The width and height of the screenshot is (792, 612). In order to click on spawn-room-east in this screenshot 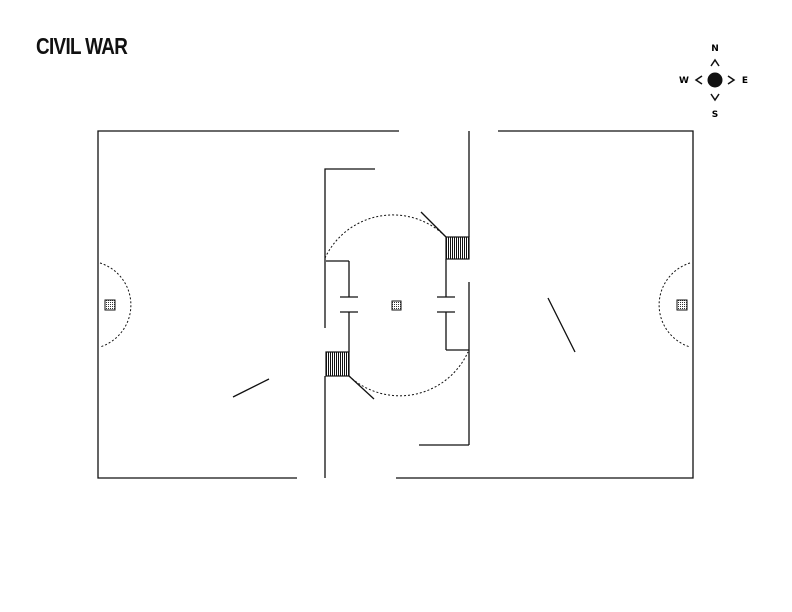, I will do `click(457, 248)`.